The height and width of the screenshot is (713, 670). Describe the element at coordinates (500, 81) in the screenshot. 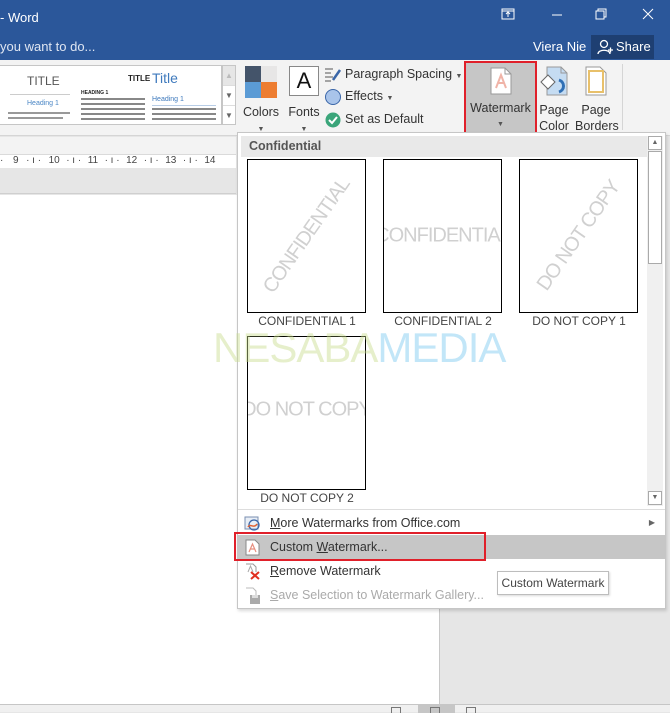

I see `watermark-icon` at that location.